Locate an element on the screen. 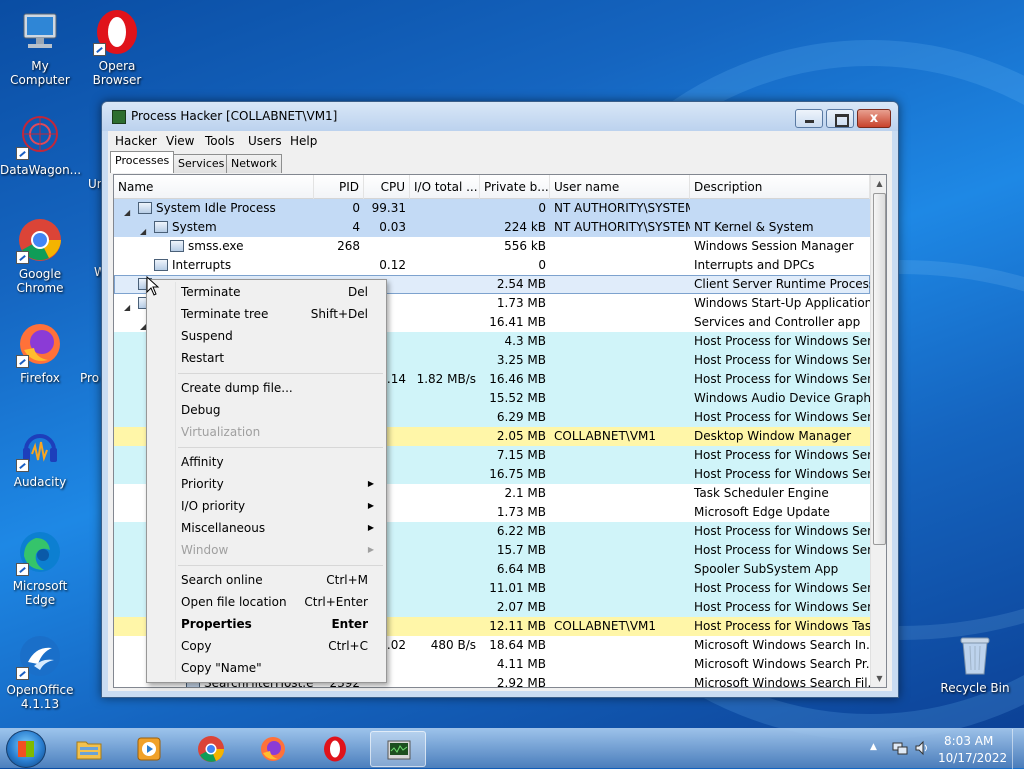 Image resolution: width=1024 pixels, height=769 pixels. network-icon is located at coordinates (900, 748).